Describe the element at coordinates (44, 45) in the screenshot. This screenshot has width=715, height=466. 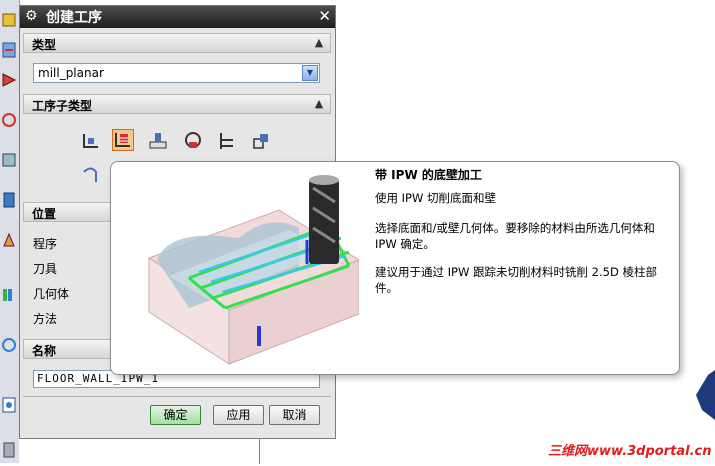
I see `section-label-type: 类型` at that location.